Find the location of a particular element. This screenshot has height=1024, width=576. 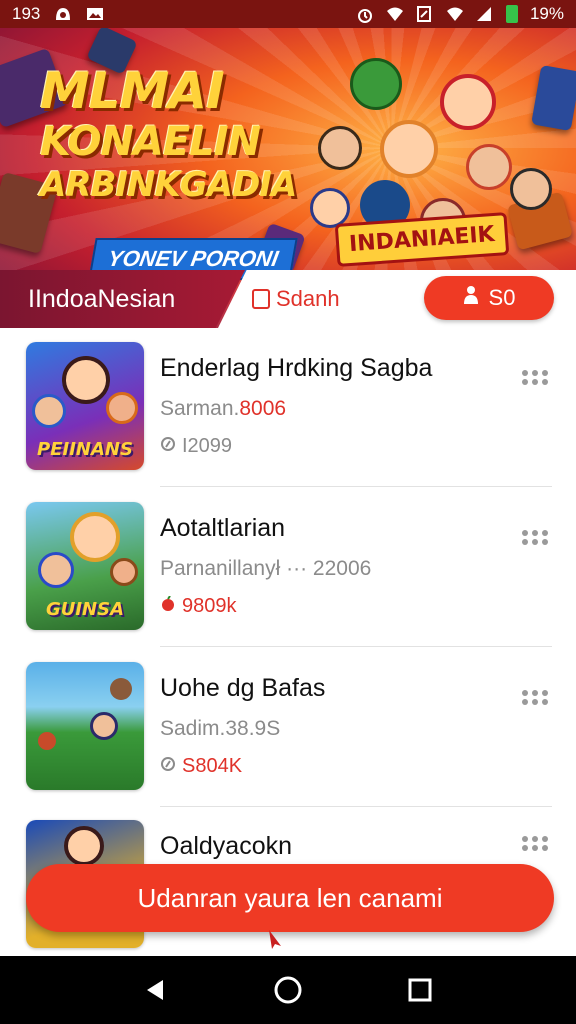

cta-label: Udanran yaura len canami is located at coordinates (290, 897).